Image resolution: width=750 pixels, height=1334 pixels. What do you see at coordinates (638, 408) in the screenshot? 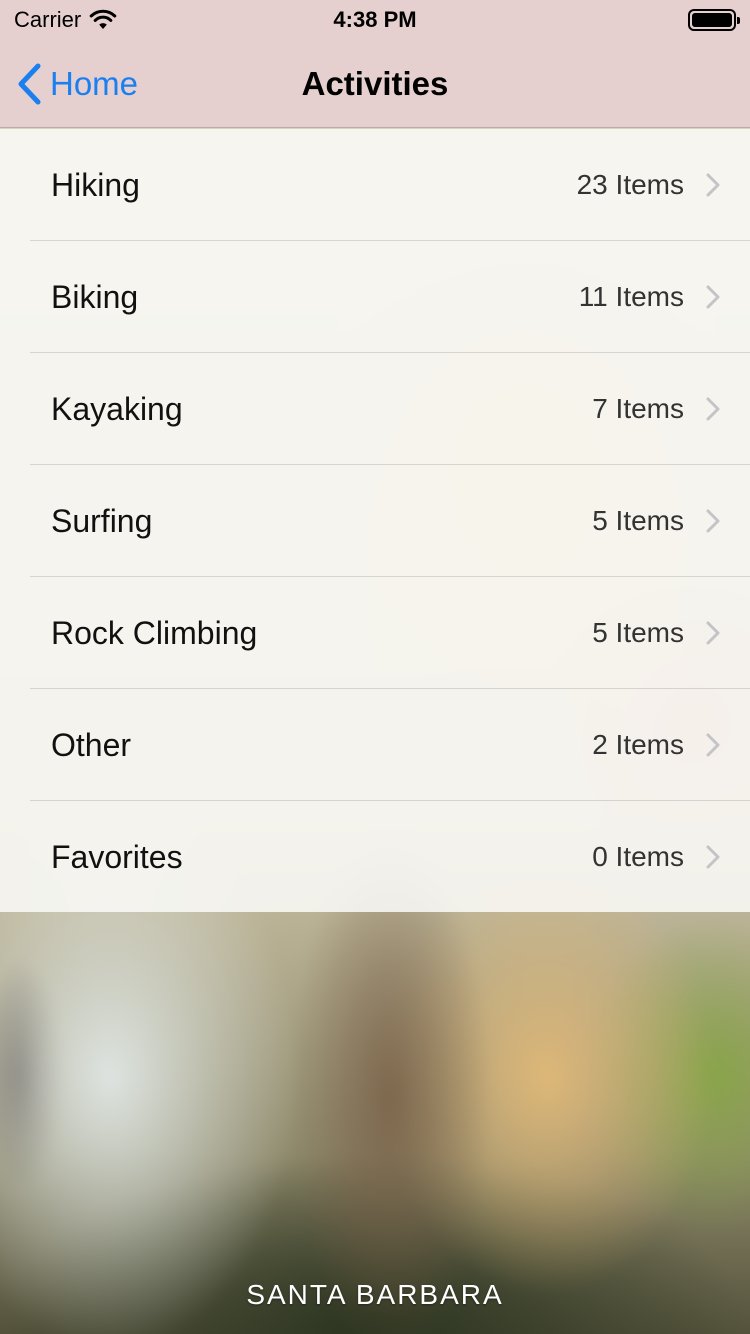
I see `list-item-count: 7 Items` at bounding box center [638, 408].